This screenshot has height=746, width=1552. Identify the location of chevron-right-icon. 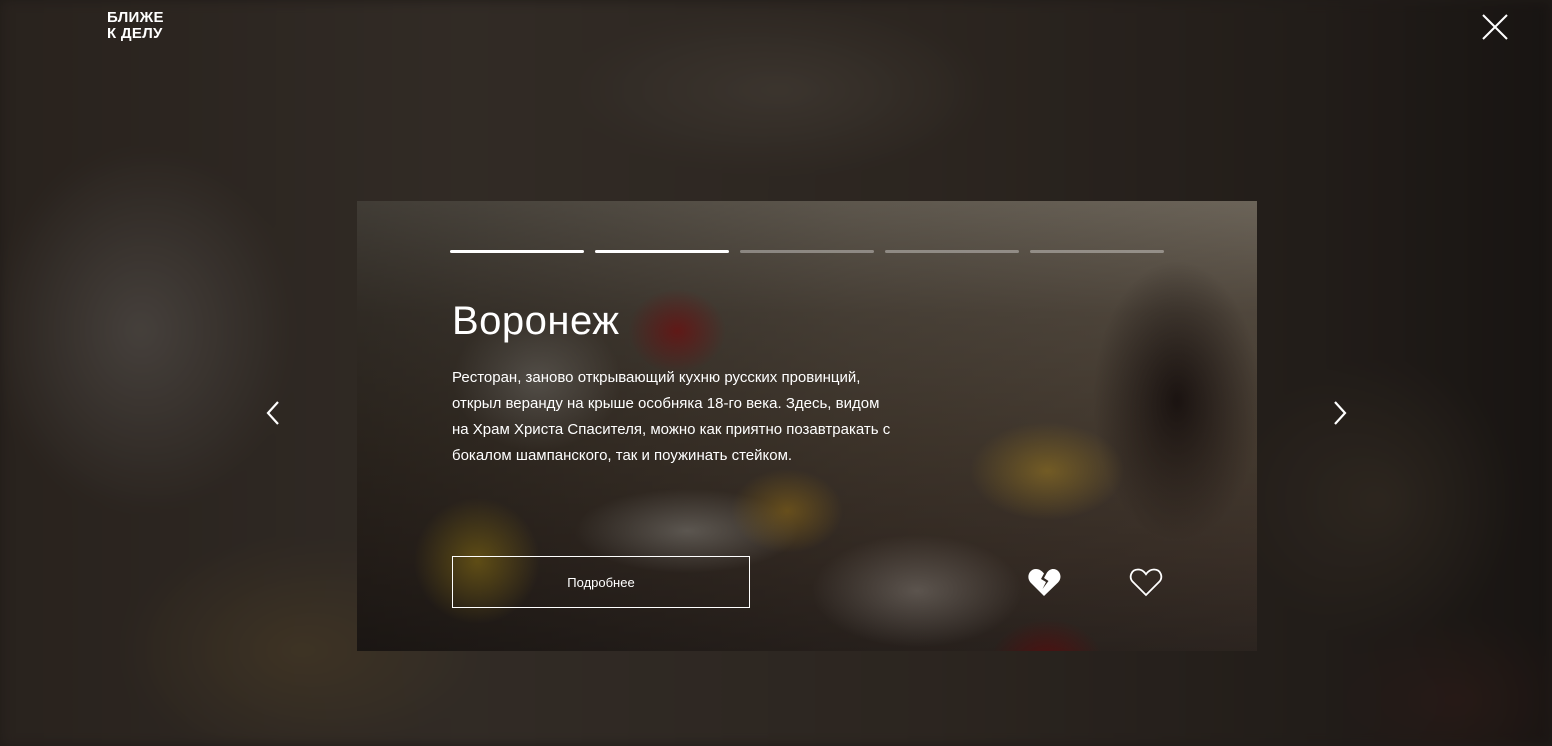
(1340, 413).